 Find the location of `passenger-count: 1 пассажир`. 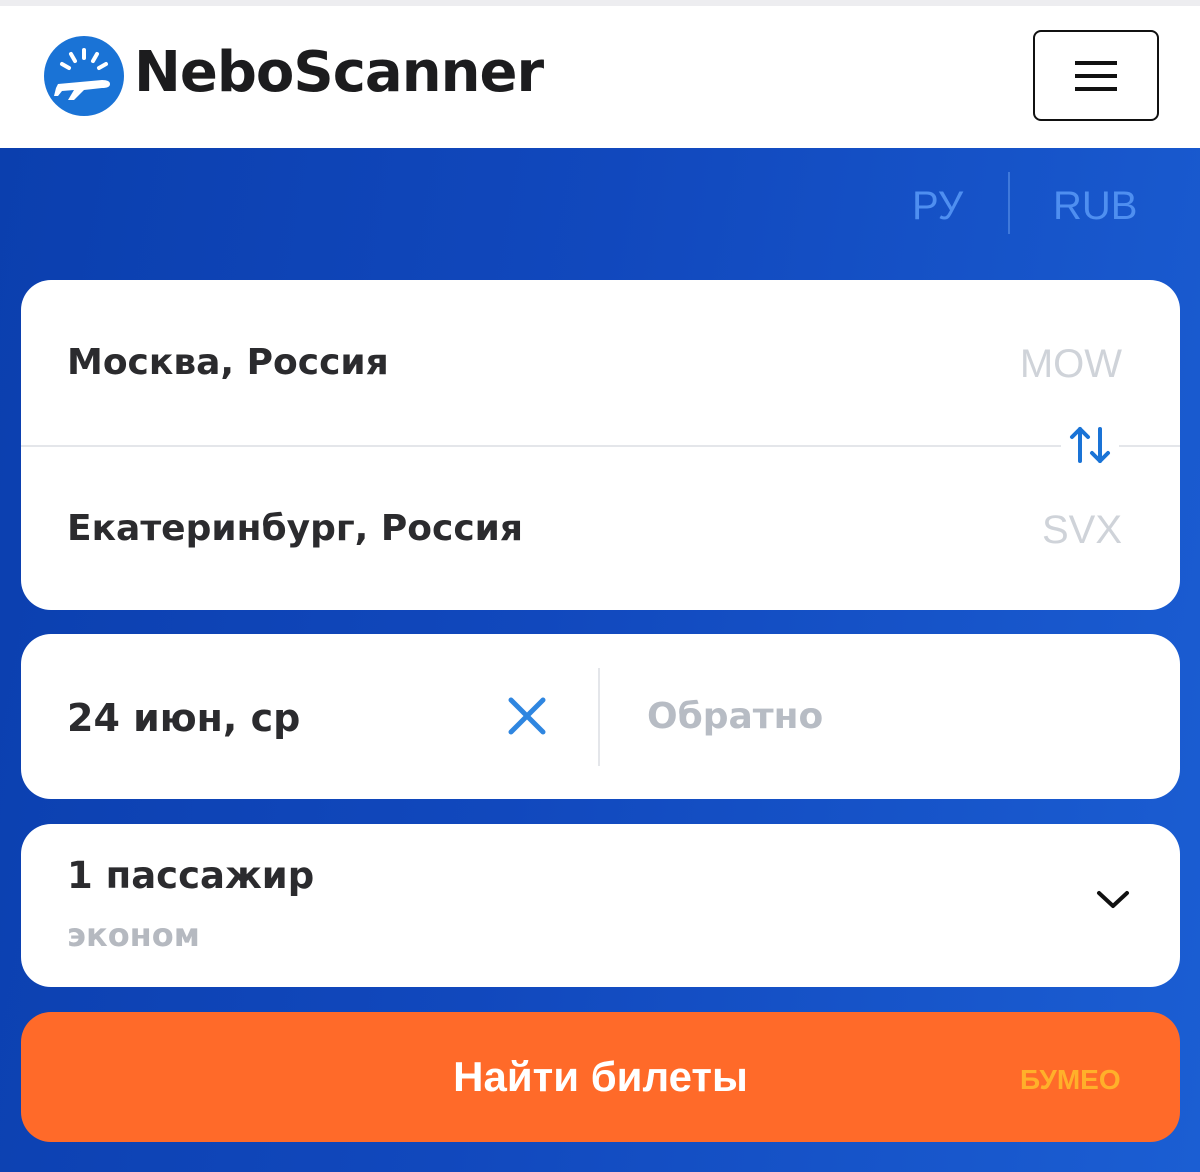

passenger-count: 1 пассажир is located at coordinates (191, 875).